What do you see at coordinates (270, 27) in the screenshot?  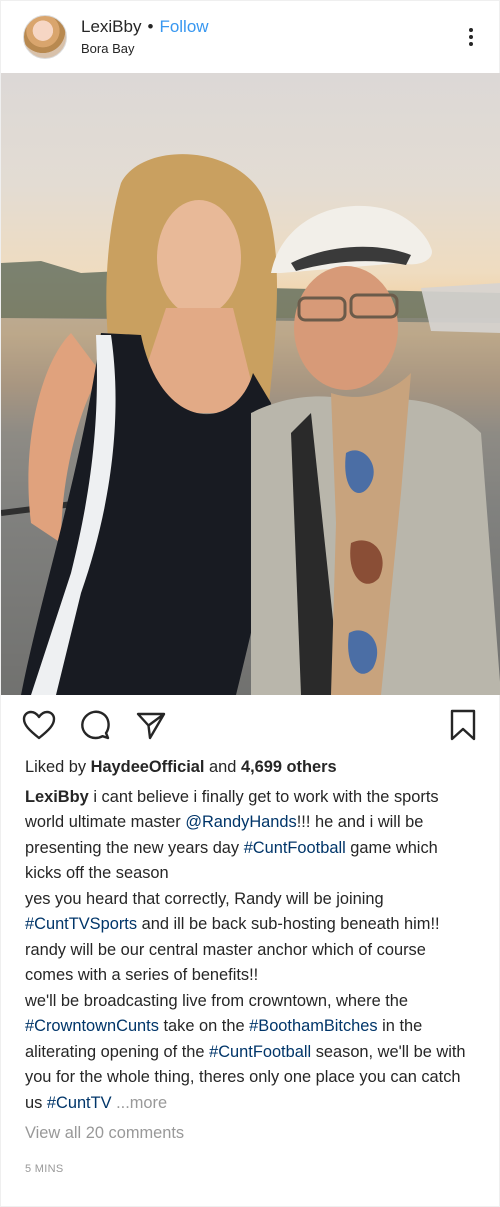 I see `user-line: LexiBby • Follow` at bounding box center [270, 27].